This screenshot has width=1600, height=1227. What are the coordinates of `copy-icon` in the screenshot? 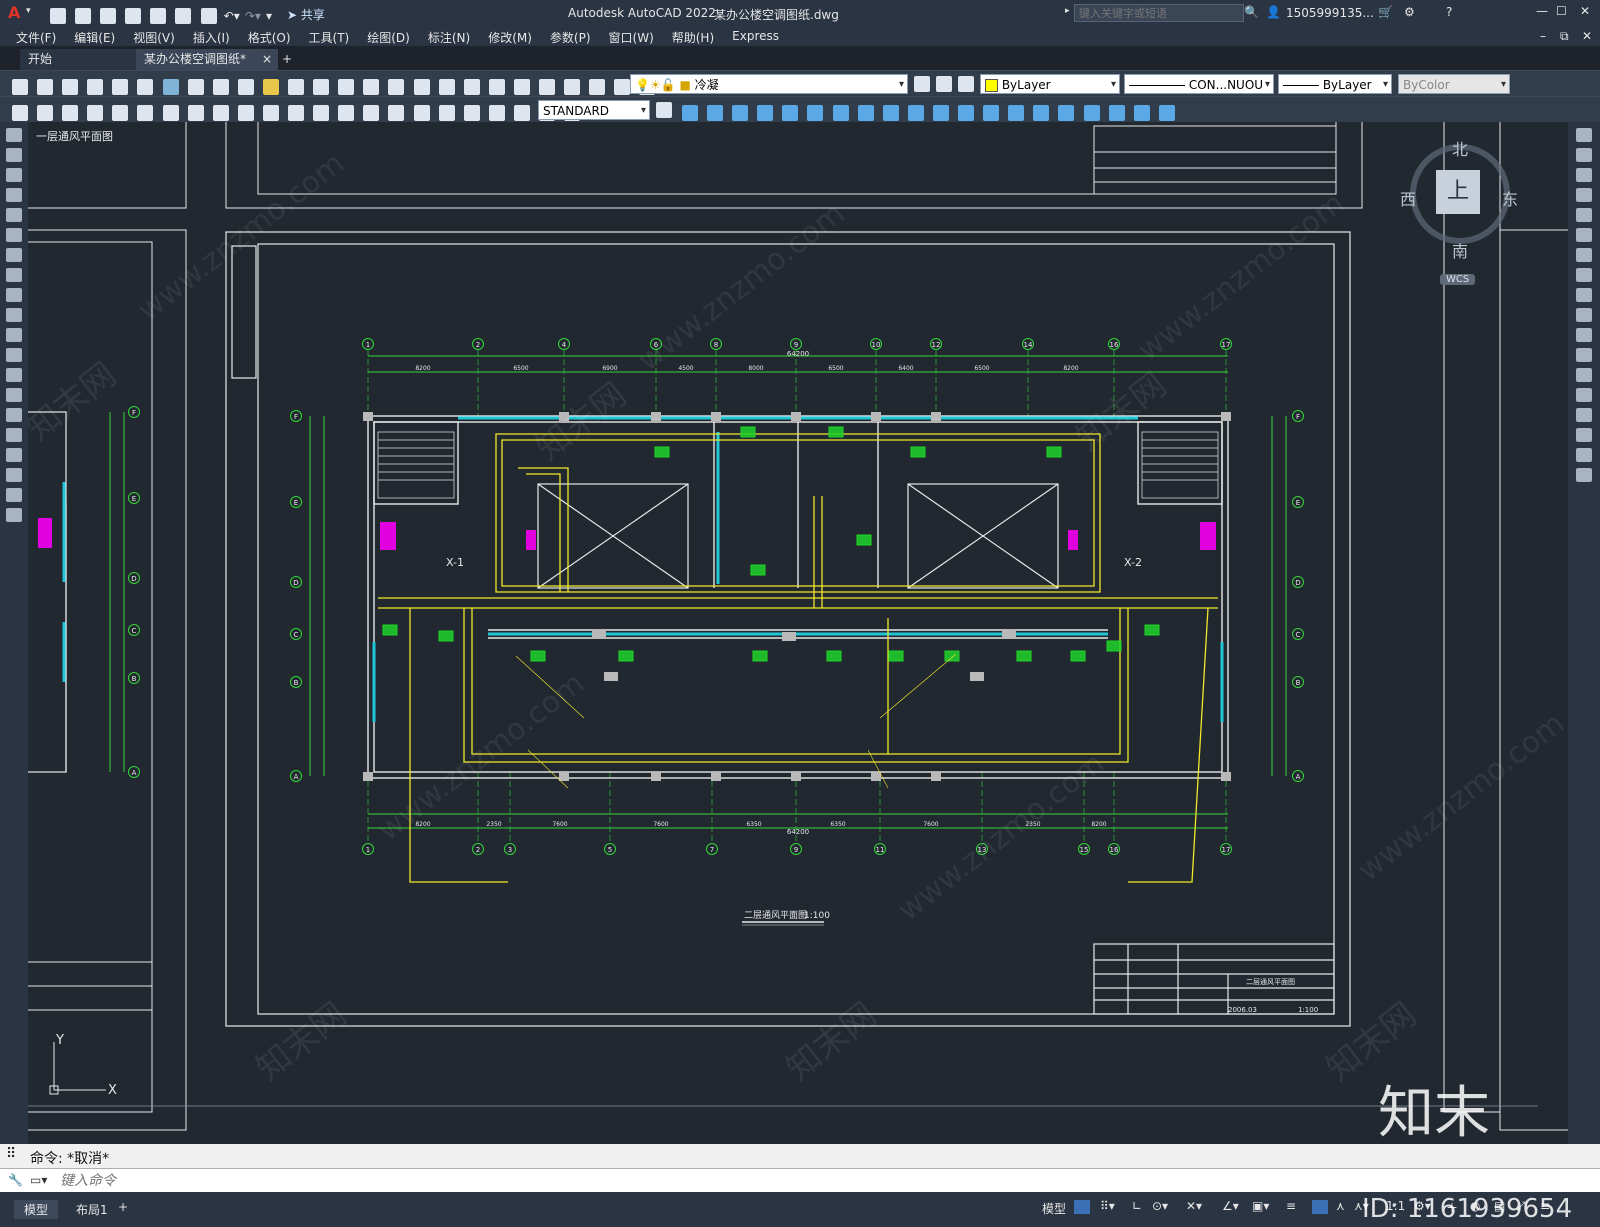 It's located at (220, 86).